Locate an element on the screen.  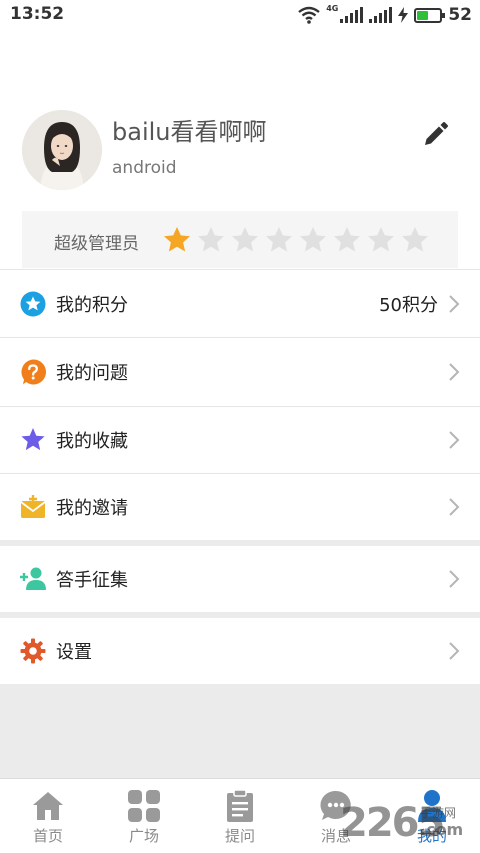
battery-level: 52 is located at coordinates (460, 15).